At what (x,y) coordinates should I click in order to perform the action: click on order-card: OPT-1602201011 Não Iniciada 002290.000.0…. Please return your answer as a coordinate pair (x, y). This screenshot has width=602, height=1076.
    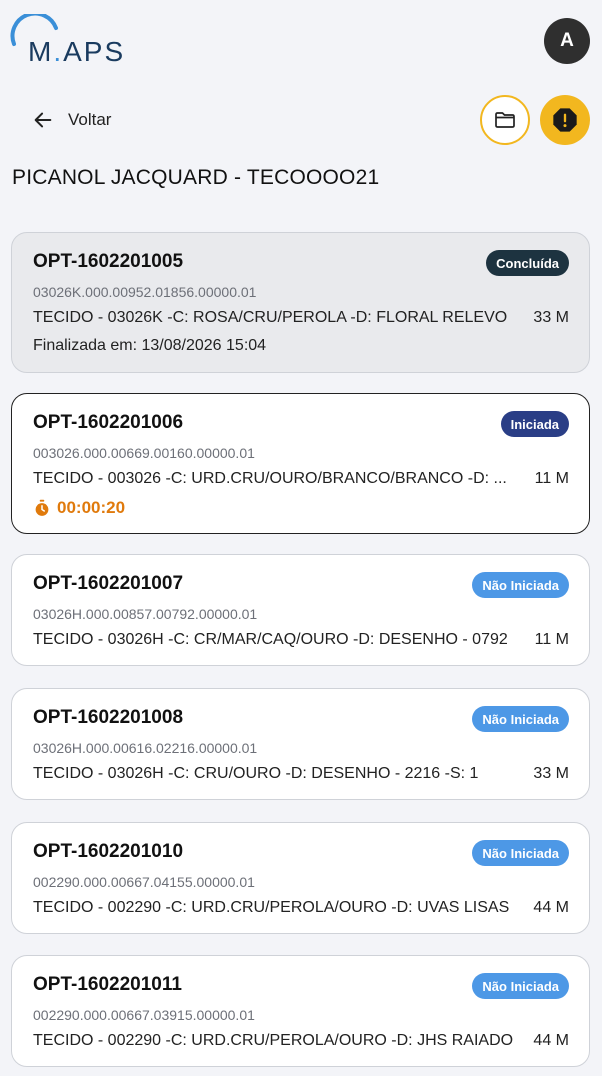
    Looking at the image, I should click on (300, 1011).